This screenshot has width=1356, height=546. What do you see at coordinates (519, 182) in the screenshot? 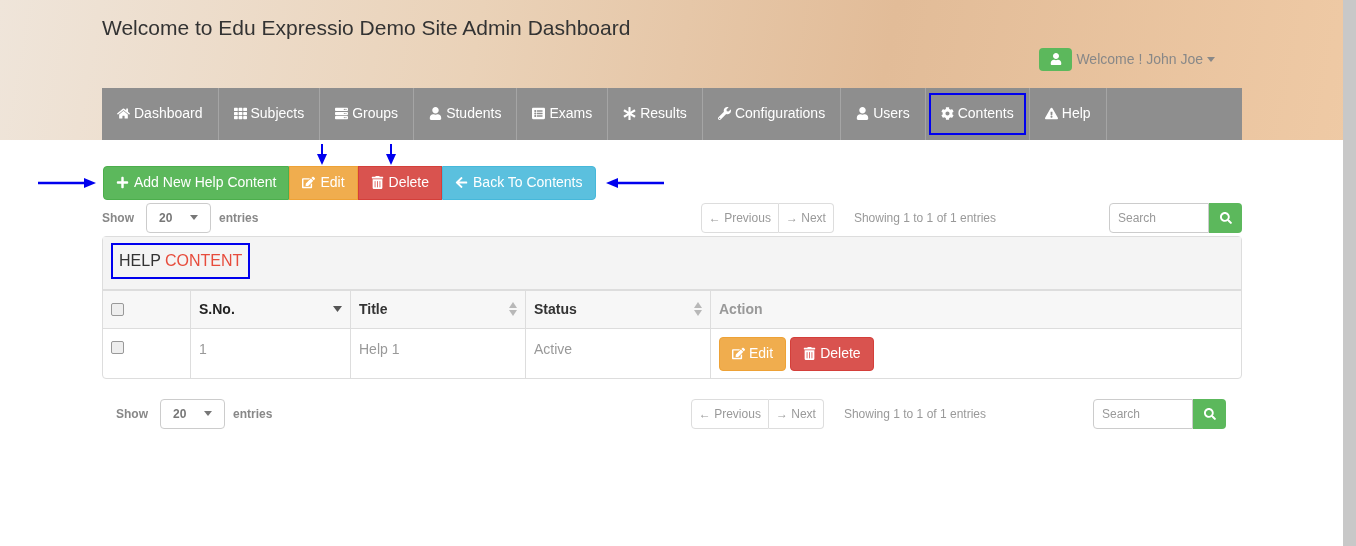
I see `toolbar-button: Back To Contents` at bounding box center [519, 182].